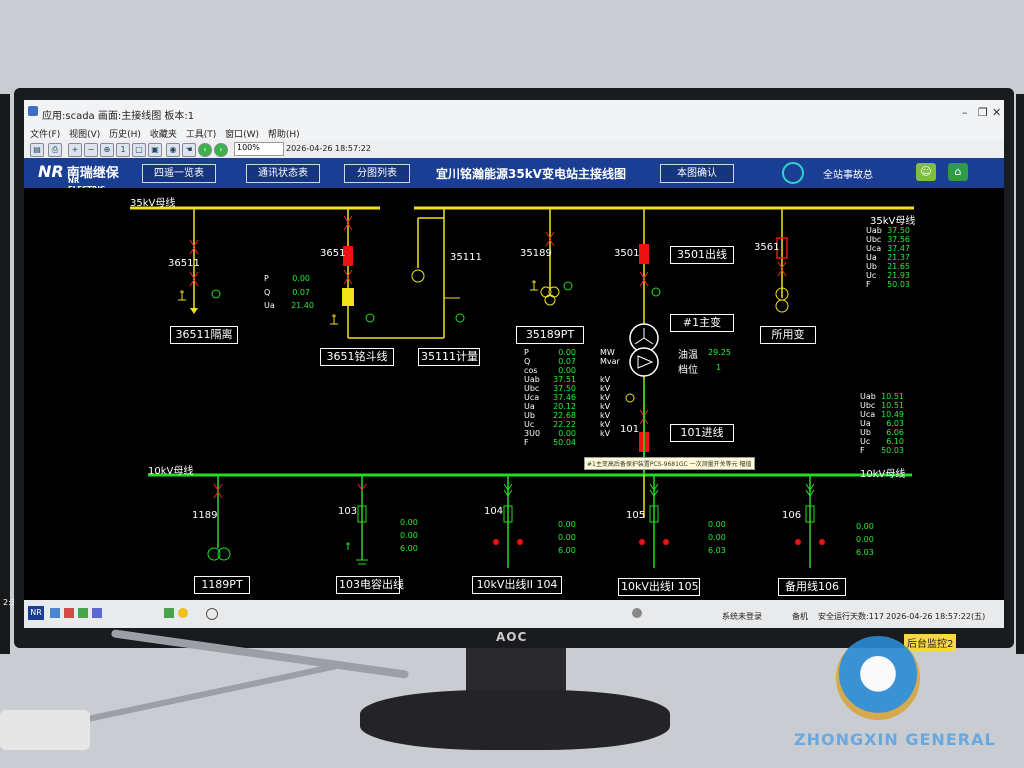 This screenshot has width=1024, height=768. I want to click on operator-icon: ☺, so click(926, 172).